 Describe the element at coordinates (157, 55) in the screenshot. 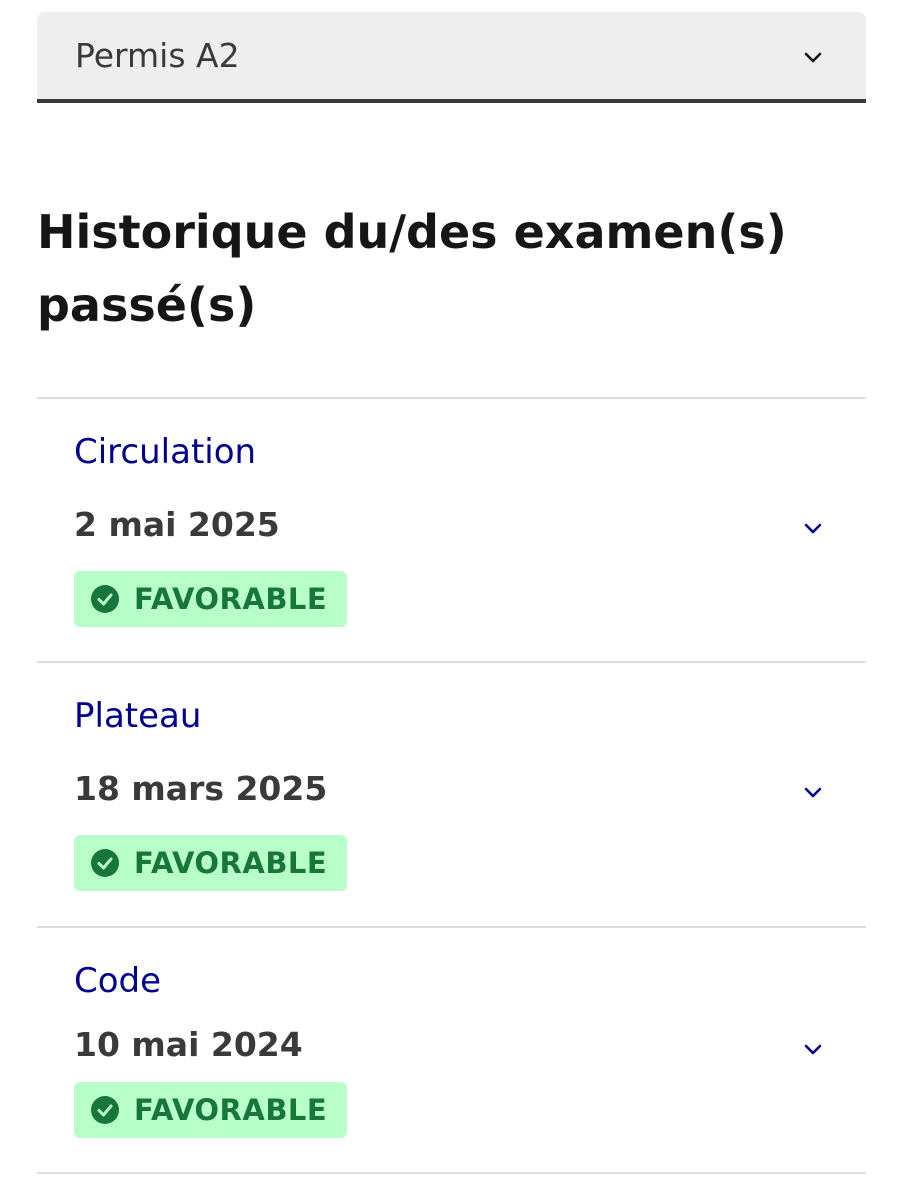

I see `permit-select-value: Permis A2` at that location.